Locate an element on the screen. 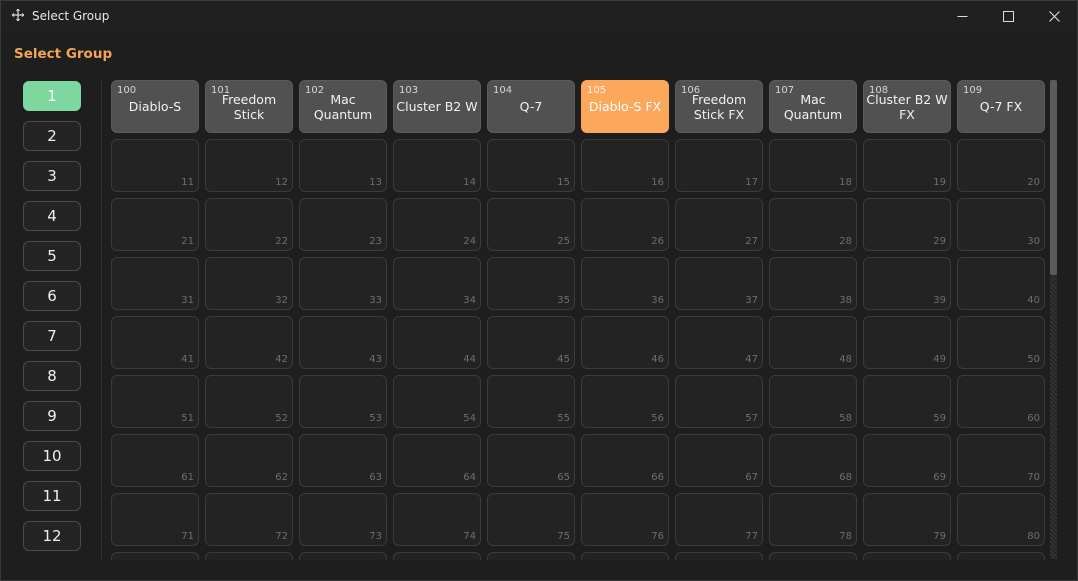  empty-slot: 20 is located at coordinates (1001, 165).